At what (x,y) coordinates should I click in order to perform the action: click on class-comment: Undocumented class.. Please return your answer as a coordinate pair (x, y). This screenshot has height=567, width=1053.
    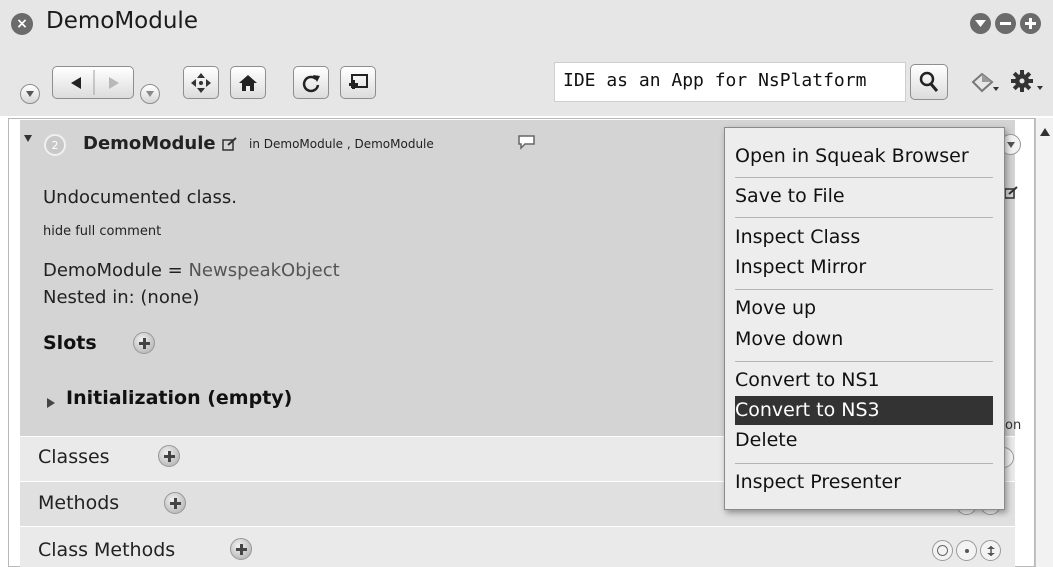
    Looking at the image, I should click on (140, 197).